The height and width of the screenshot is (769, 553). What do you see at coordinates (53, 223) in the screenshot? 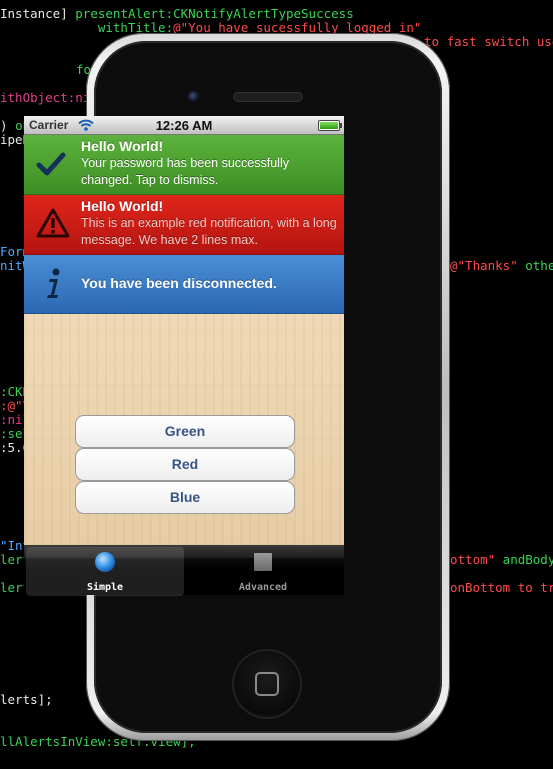
I see `warning-icon` at bounding box center [53, 223].